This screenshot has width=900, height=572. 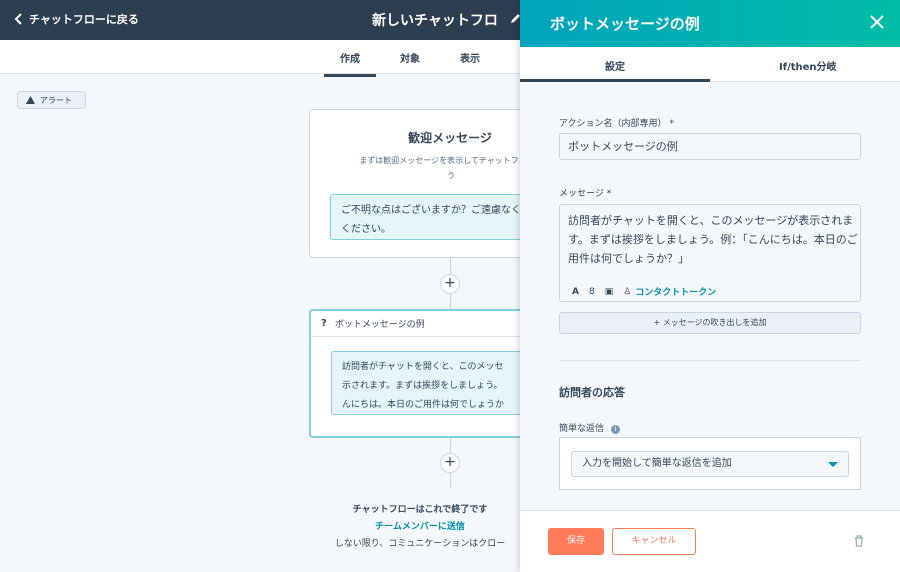 What do you see at coordinates (627, 291) in the screenshot?
I see `person-icon: ♙` at bounding box center [627, 291].